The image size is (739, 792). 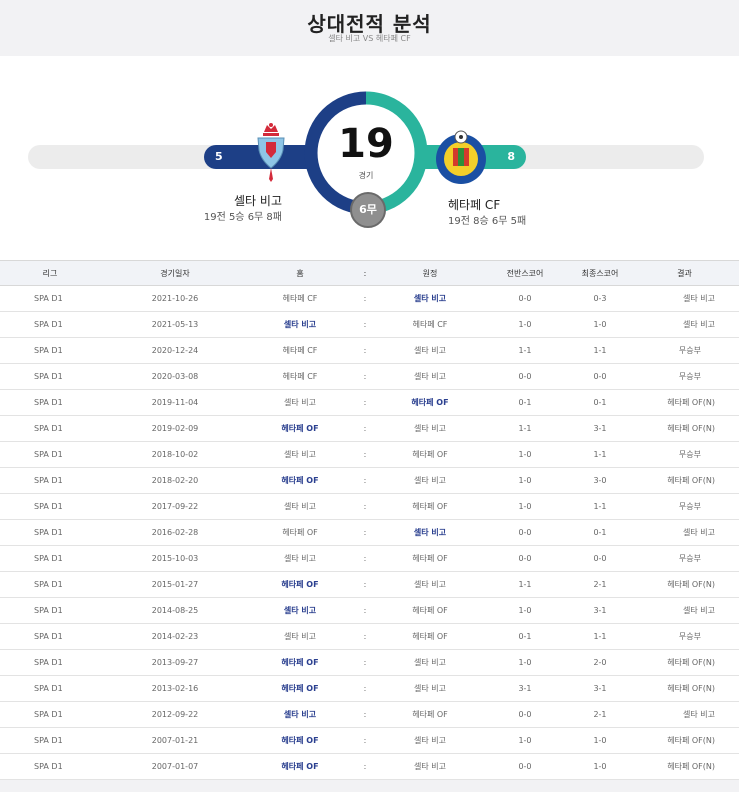 I want to click on home-team-name: 셀타 비고, so click(x=231, y=200).